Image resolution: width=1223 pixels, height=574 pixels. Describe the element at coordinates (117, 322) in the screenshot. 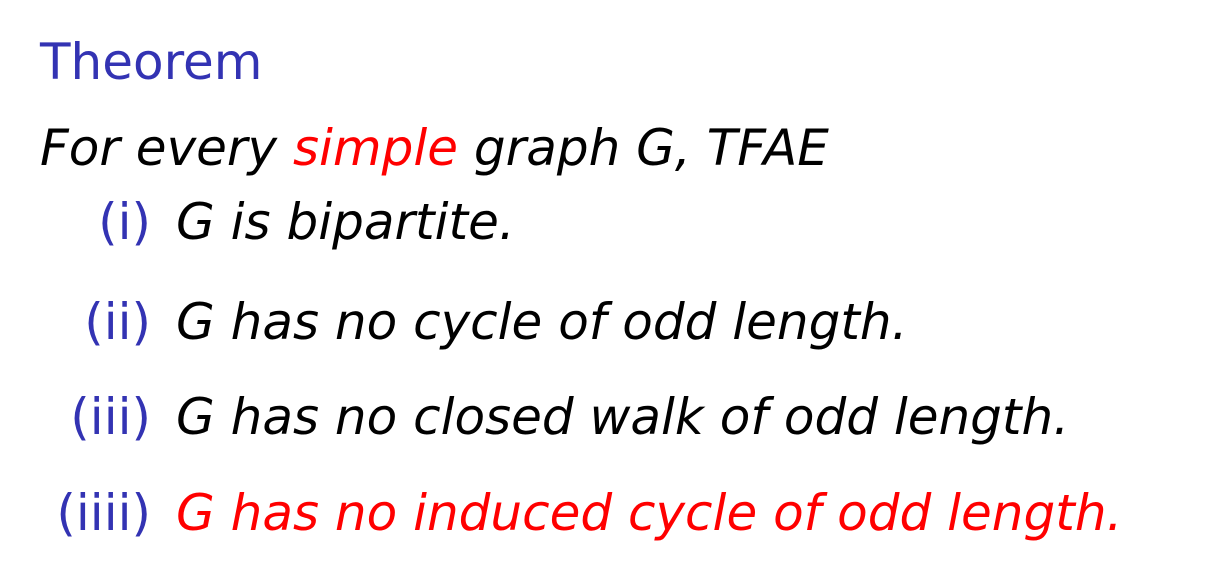

I see `item-label: (ii)` at that location.